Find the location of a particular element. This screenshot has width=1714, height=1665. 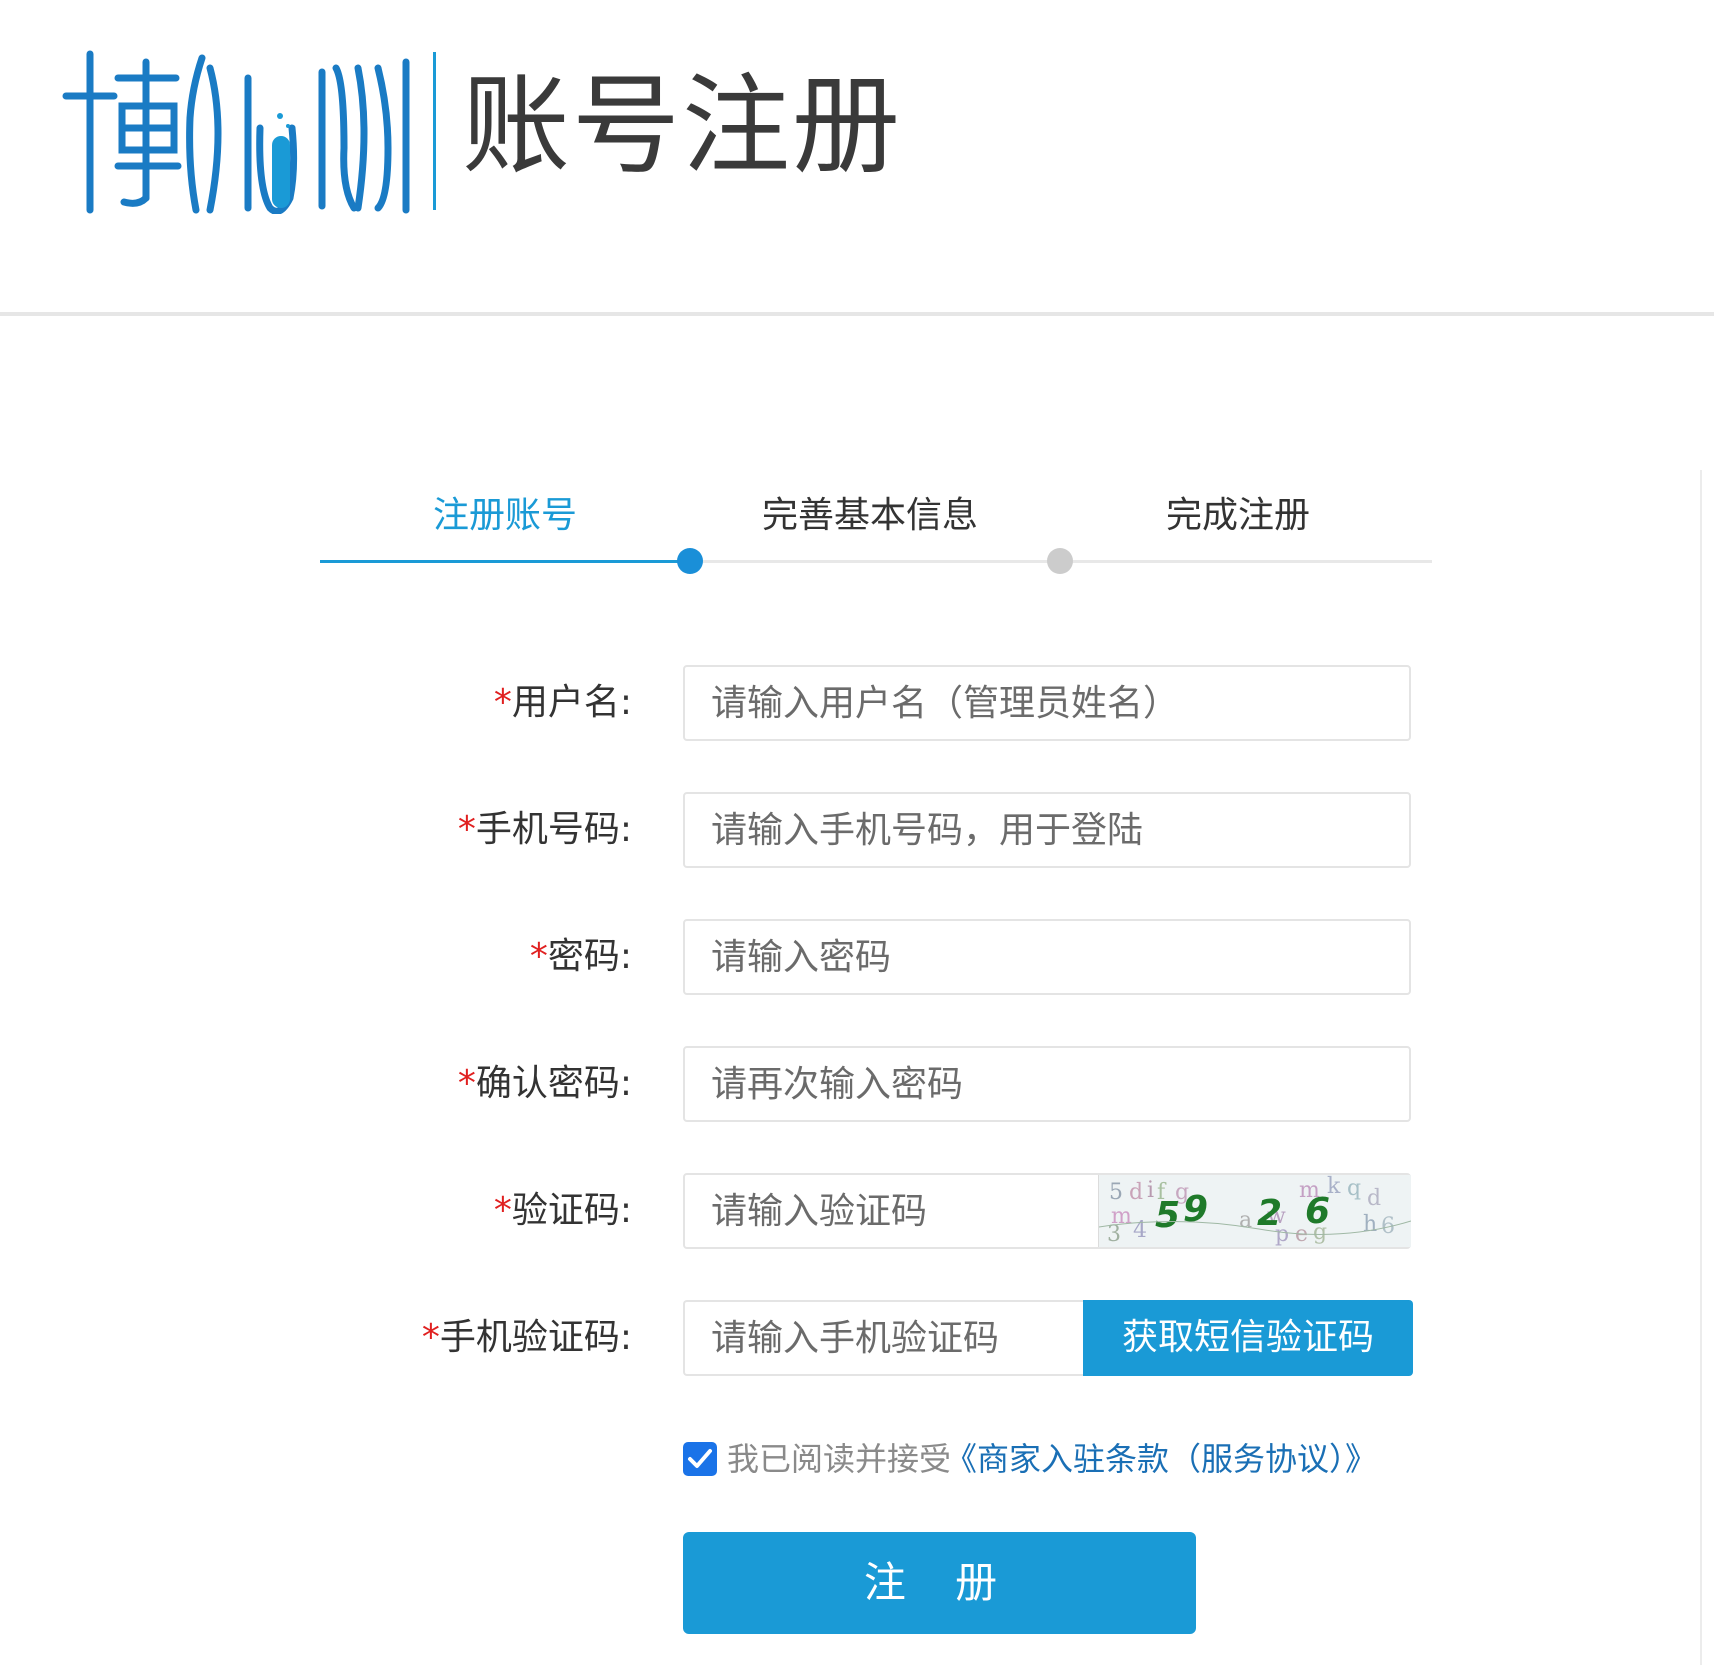

username-row: *用户名: is located at coordinates (857, 703).